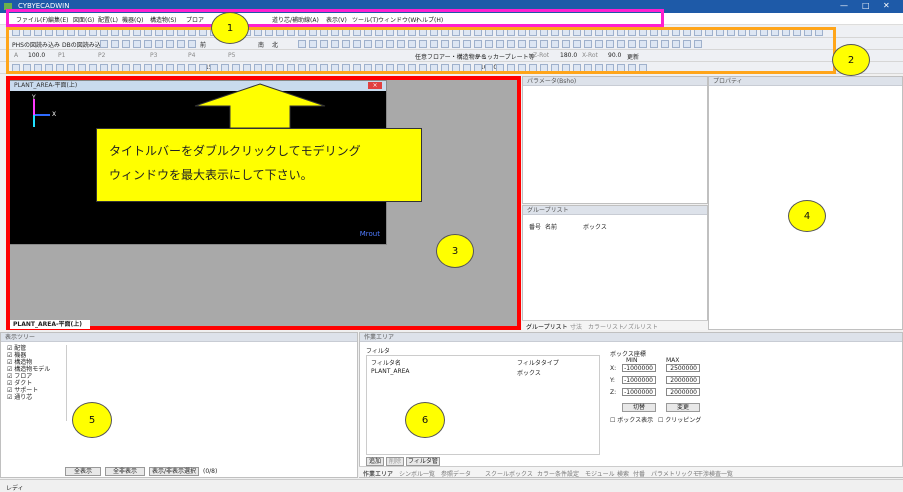  What do you see at coordinates (92, 420) in the screenshot?
I see `callout-number-5: 5` at bounding box center [92, 420].